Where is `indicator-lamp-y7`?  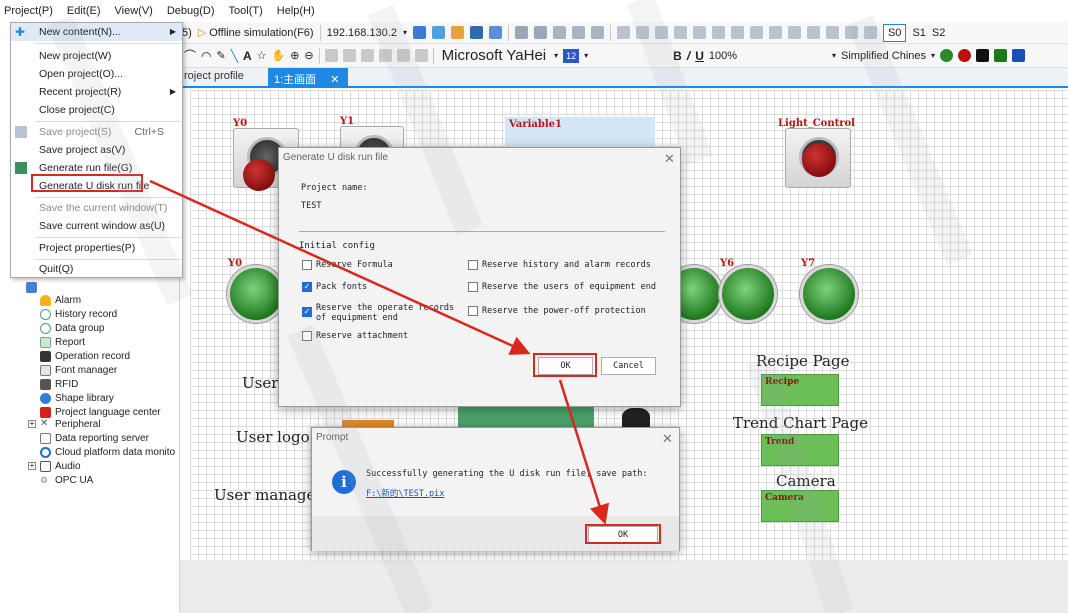 indicator-lamp-y7 is located at coordinates (829, 294).